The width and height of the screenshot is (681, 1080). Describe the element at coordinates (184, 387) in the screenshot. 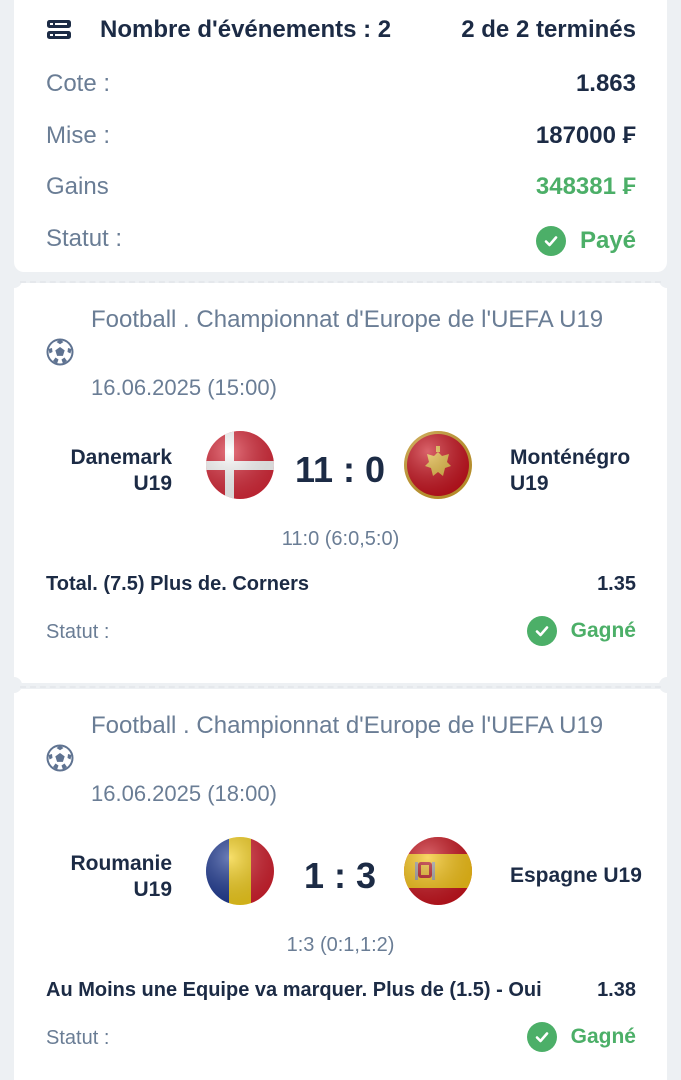

I see `event-date: 16.06.2025 (15:00)` at that location.